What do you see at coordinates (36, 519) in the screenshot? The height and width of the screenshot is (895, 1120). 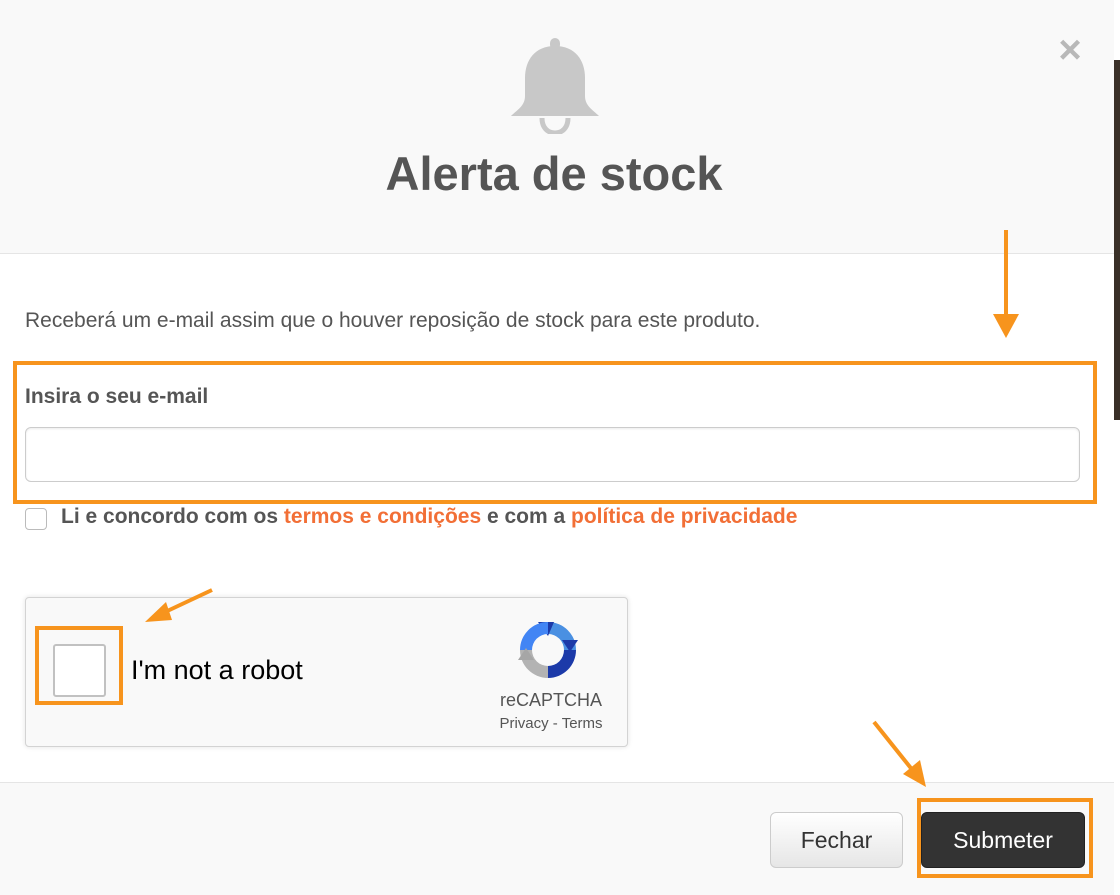 I see `terms-checkbox` at bounding box center [36, 519].